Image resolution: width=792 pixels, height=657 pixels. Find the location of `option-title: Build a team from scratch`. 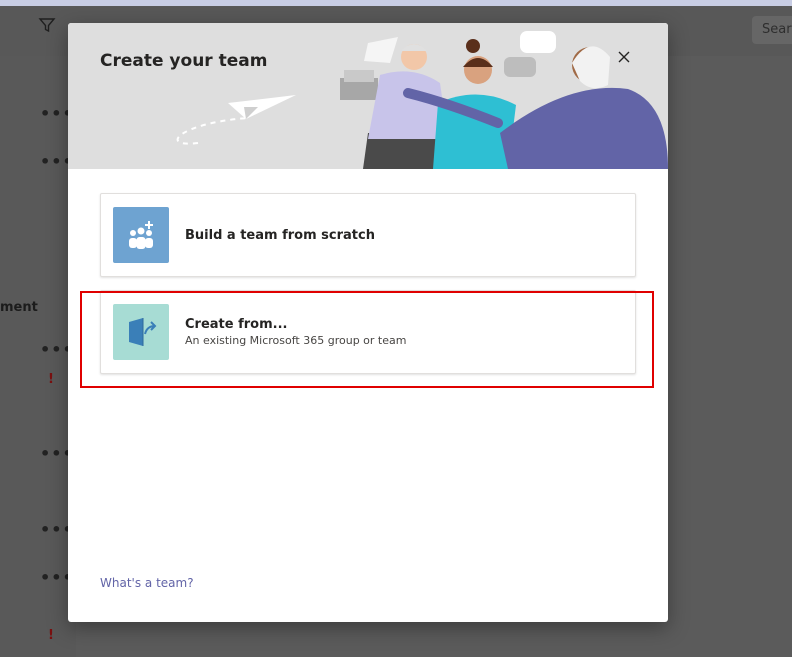

option-title: Build a team from scratch is located at coordinates (280, 235).